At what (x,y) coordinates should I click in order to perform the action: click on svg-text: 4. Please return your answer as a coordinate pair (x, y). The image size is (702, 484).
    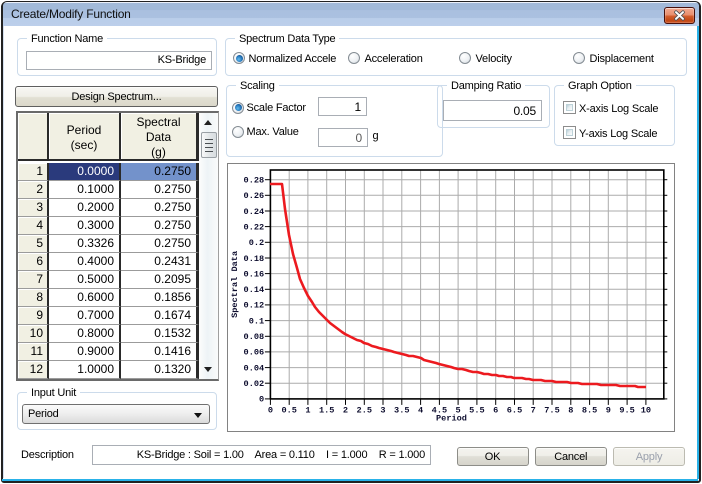
    Looking at the image, I should click on (420, 410).